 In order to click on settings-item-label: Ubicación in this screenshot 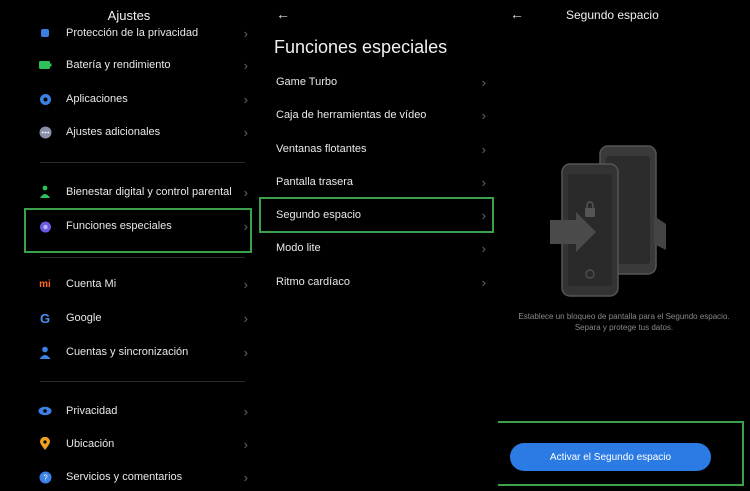, I will do `click(90, 444)`.